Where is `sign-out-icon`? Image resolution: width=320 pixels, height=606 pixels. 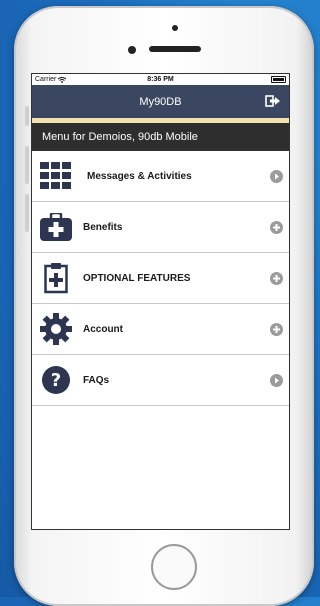 sign-out-icon is located at coordinates (273, 101).